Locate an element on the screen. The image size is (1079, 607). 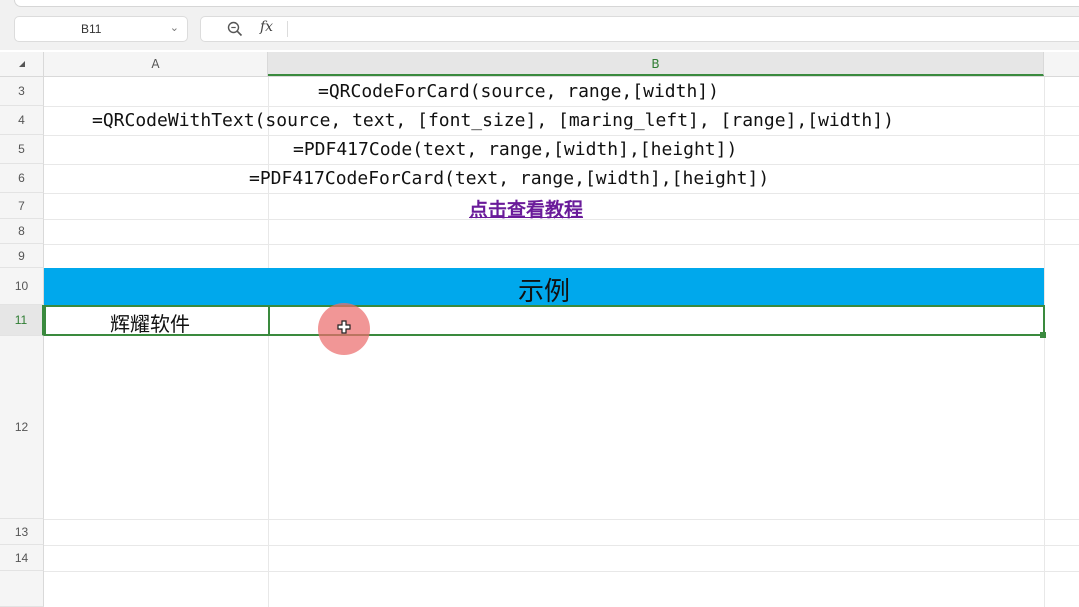
row-header-3: 3 is located at coordinates (22, 91).